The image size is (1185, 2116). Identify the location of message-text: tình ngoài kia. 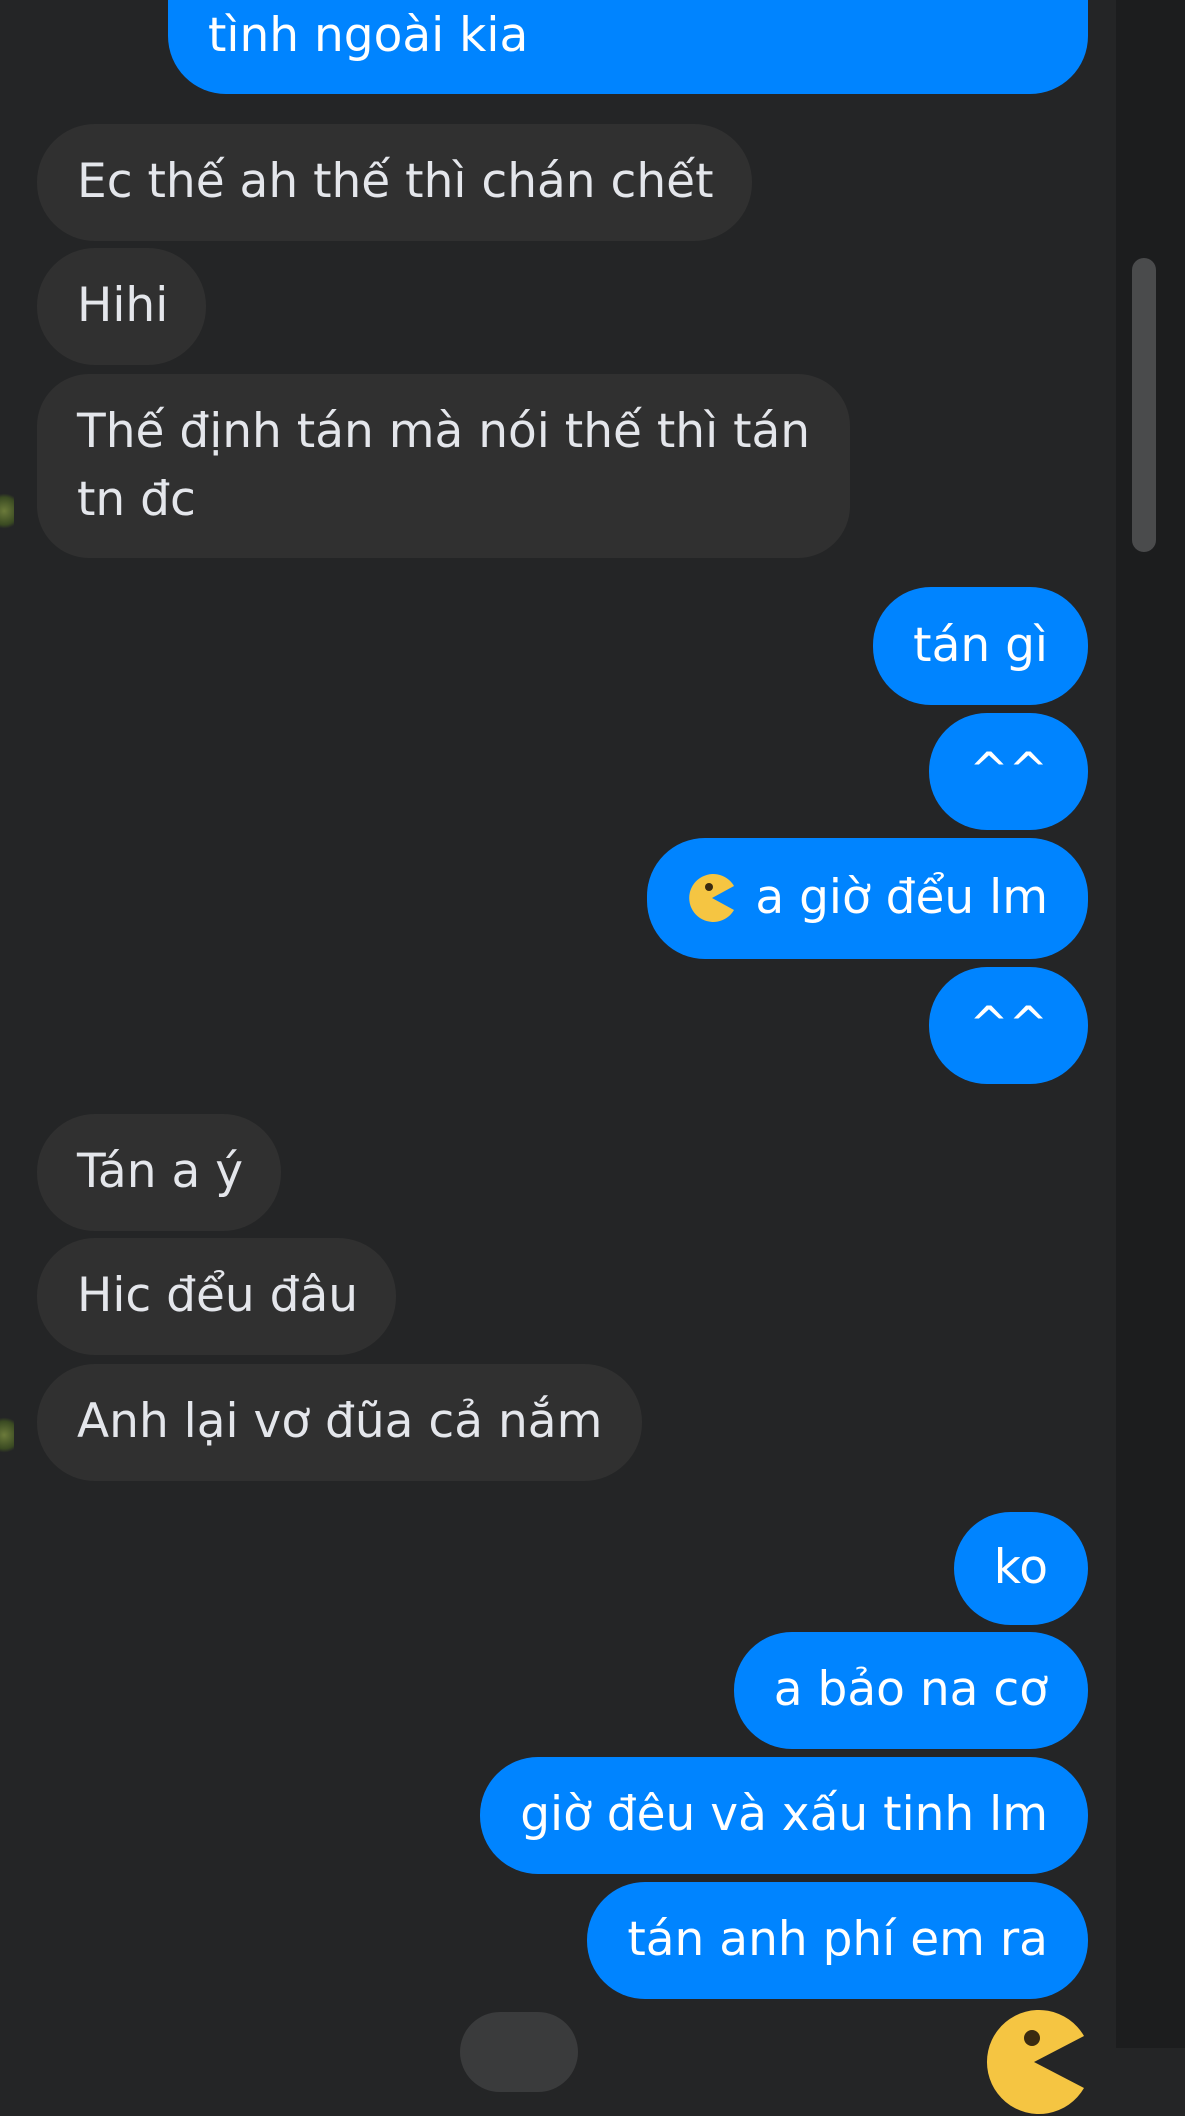
(368, 35).